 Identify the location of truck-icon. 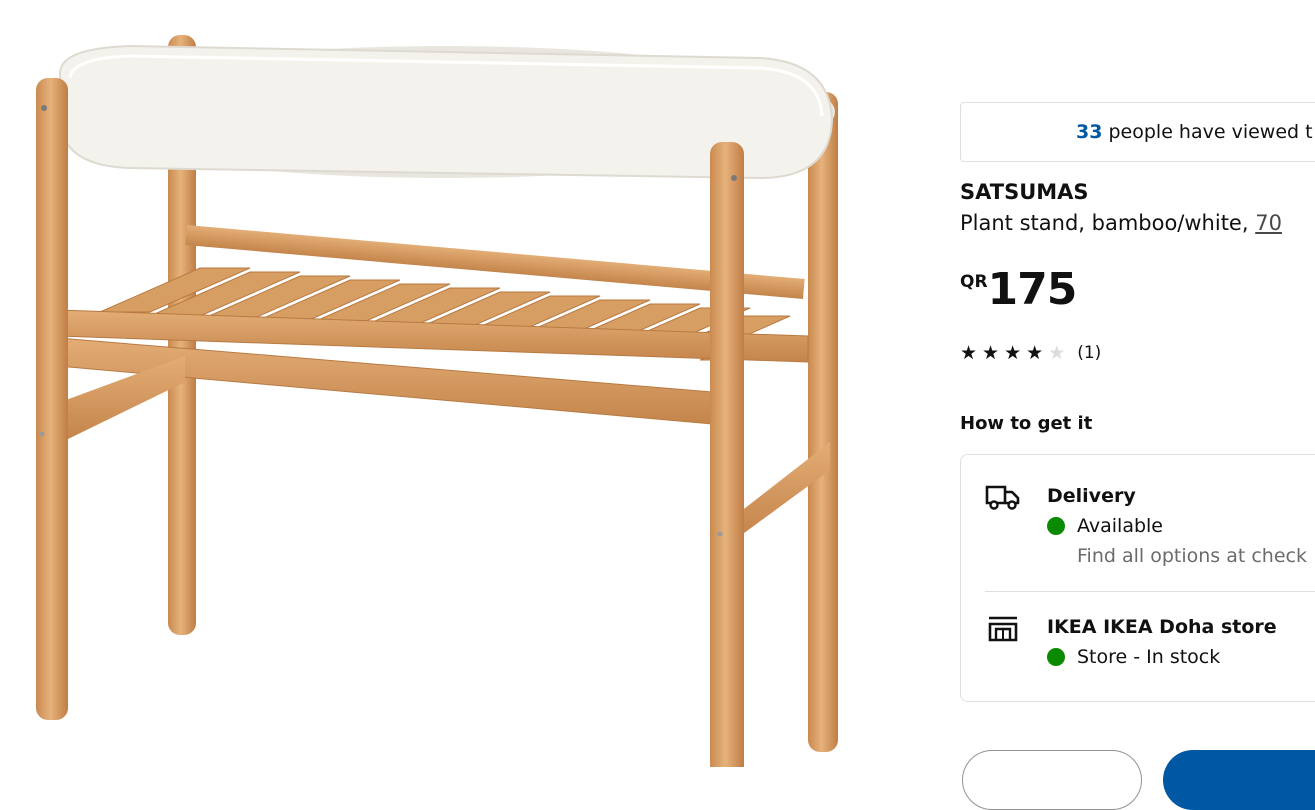
(1002, 497).